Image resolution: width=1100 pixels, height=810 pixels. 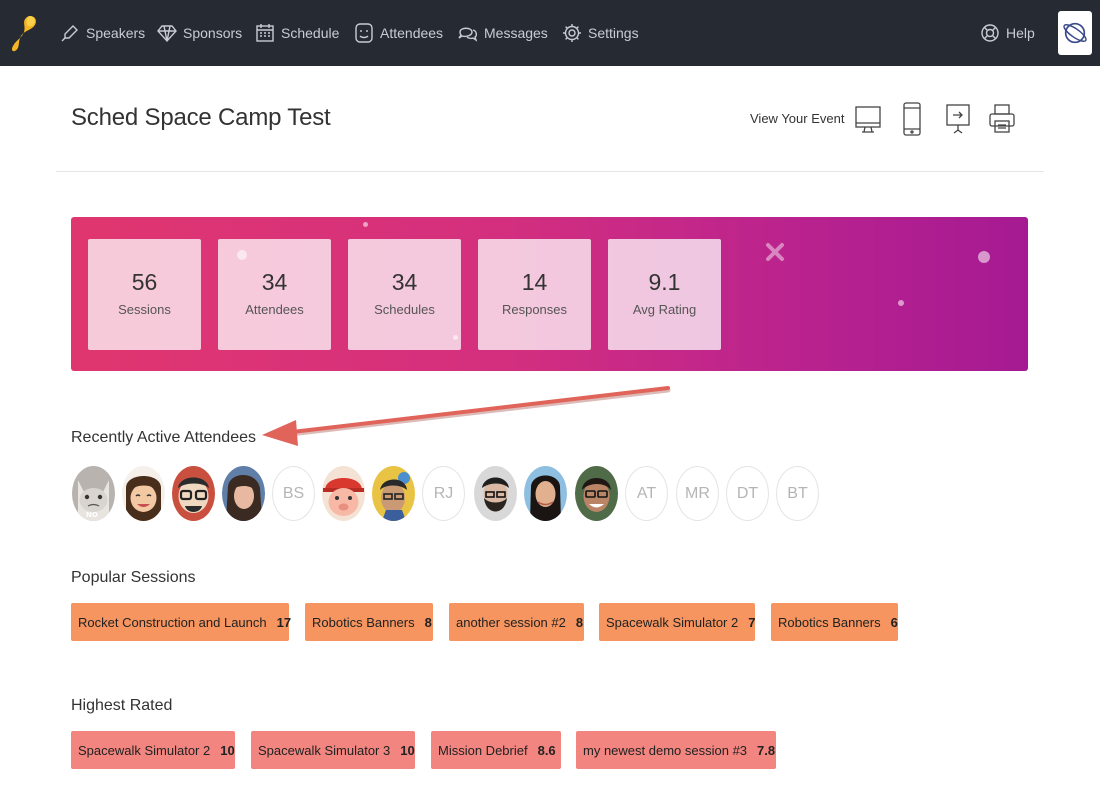 What do you see at coordinates (144, 750) in the screenshot?
I see `session-name: Spacewalk Simulator 2` at bounding box center [144, 750].